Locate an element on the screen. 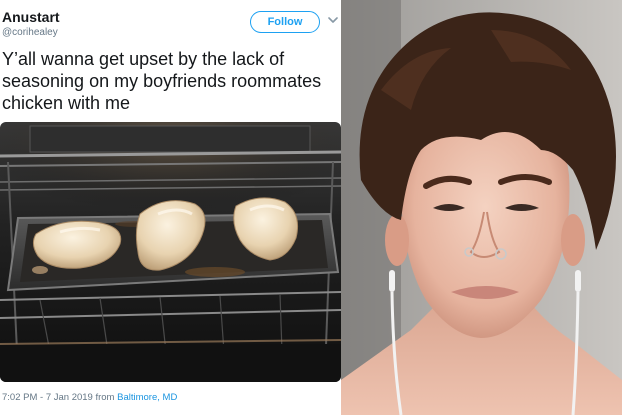 This screenshot has width=622, height=415. user-handle: @corihealey is located at coordinates (30, 32).